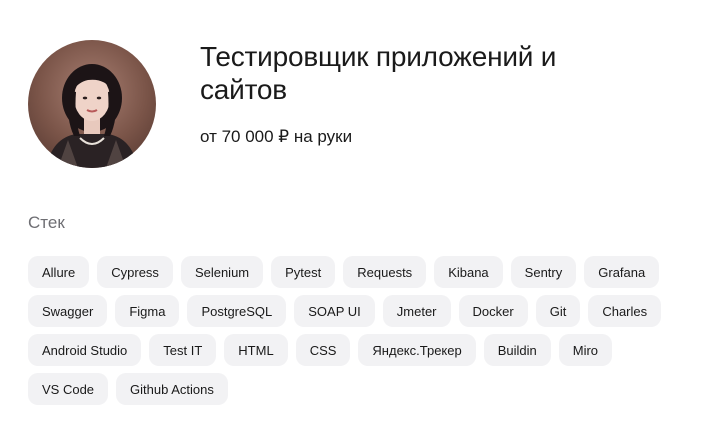  I want to click on stack-chip: Test IT, so click(183, 350).